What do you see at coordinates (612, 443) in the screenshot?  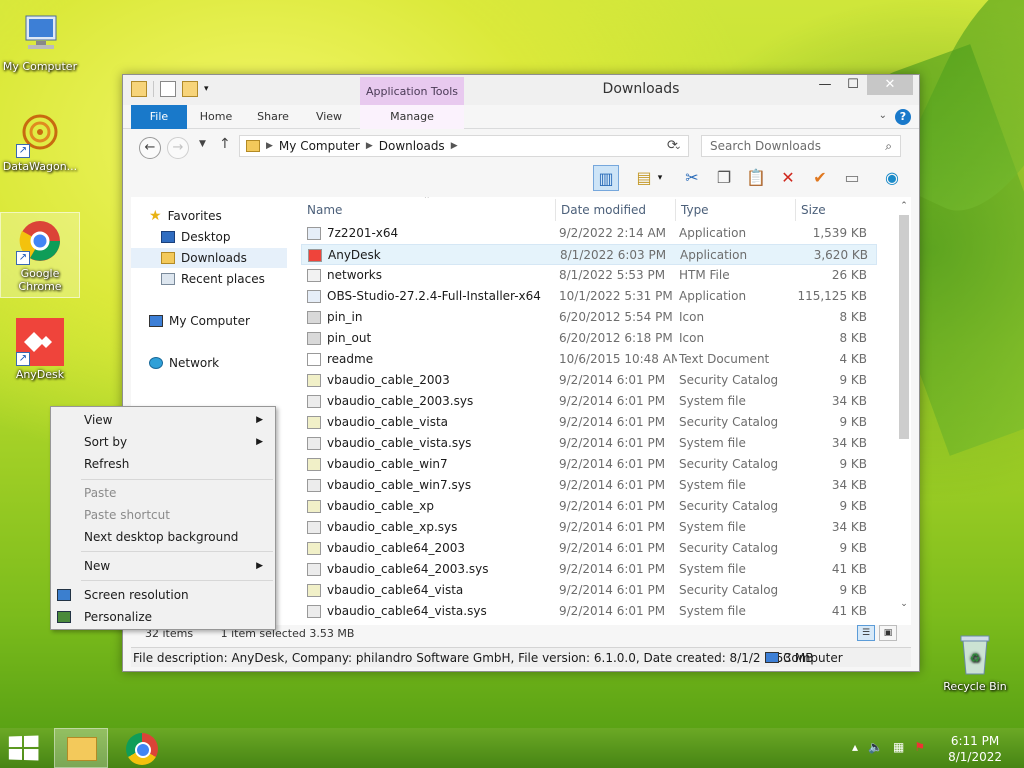 I see `file-date: 9/2/2014 6:01 PM` at bounding box center [612, 443].